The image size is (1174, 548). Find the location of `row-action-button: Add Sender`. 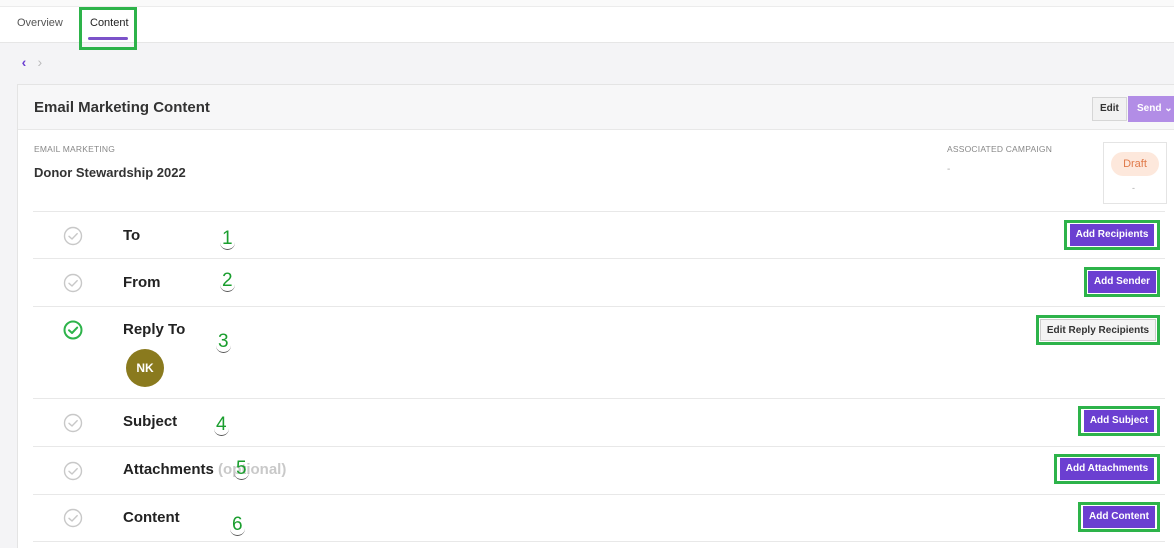

row-action-button: Add Sender is located at coordinates (1122, 282).